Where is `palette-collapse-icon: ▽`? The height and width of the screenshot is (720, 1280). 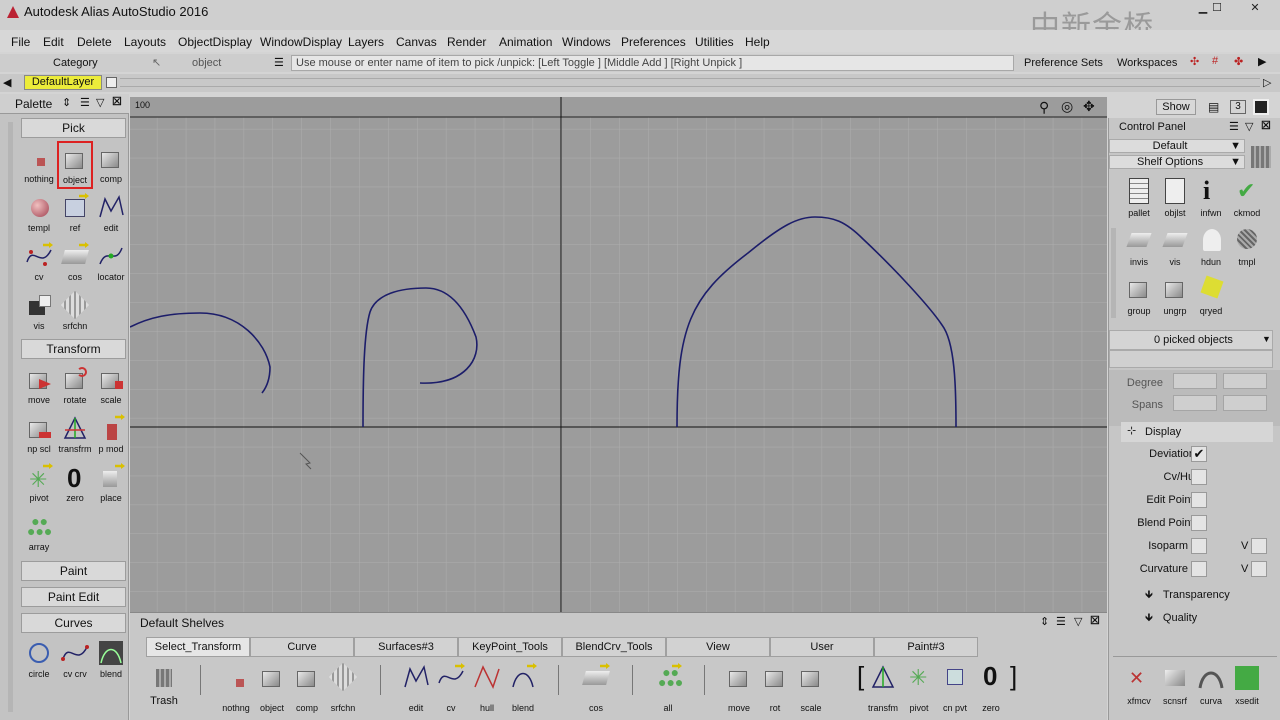
palette-collapse-icon: ▽ is located at coordinates (100, 102).